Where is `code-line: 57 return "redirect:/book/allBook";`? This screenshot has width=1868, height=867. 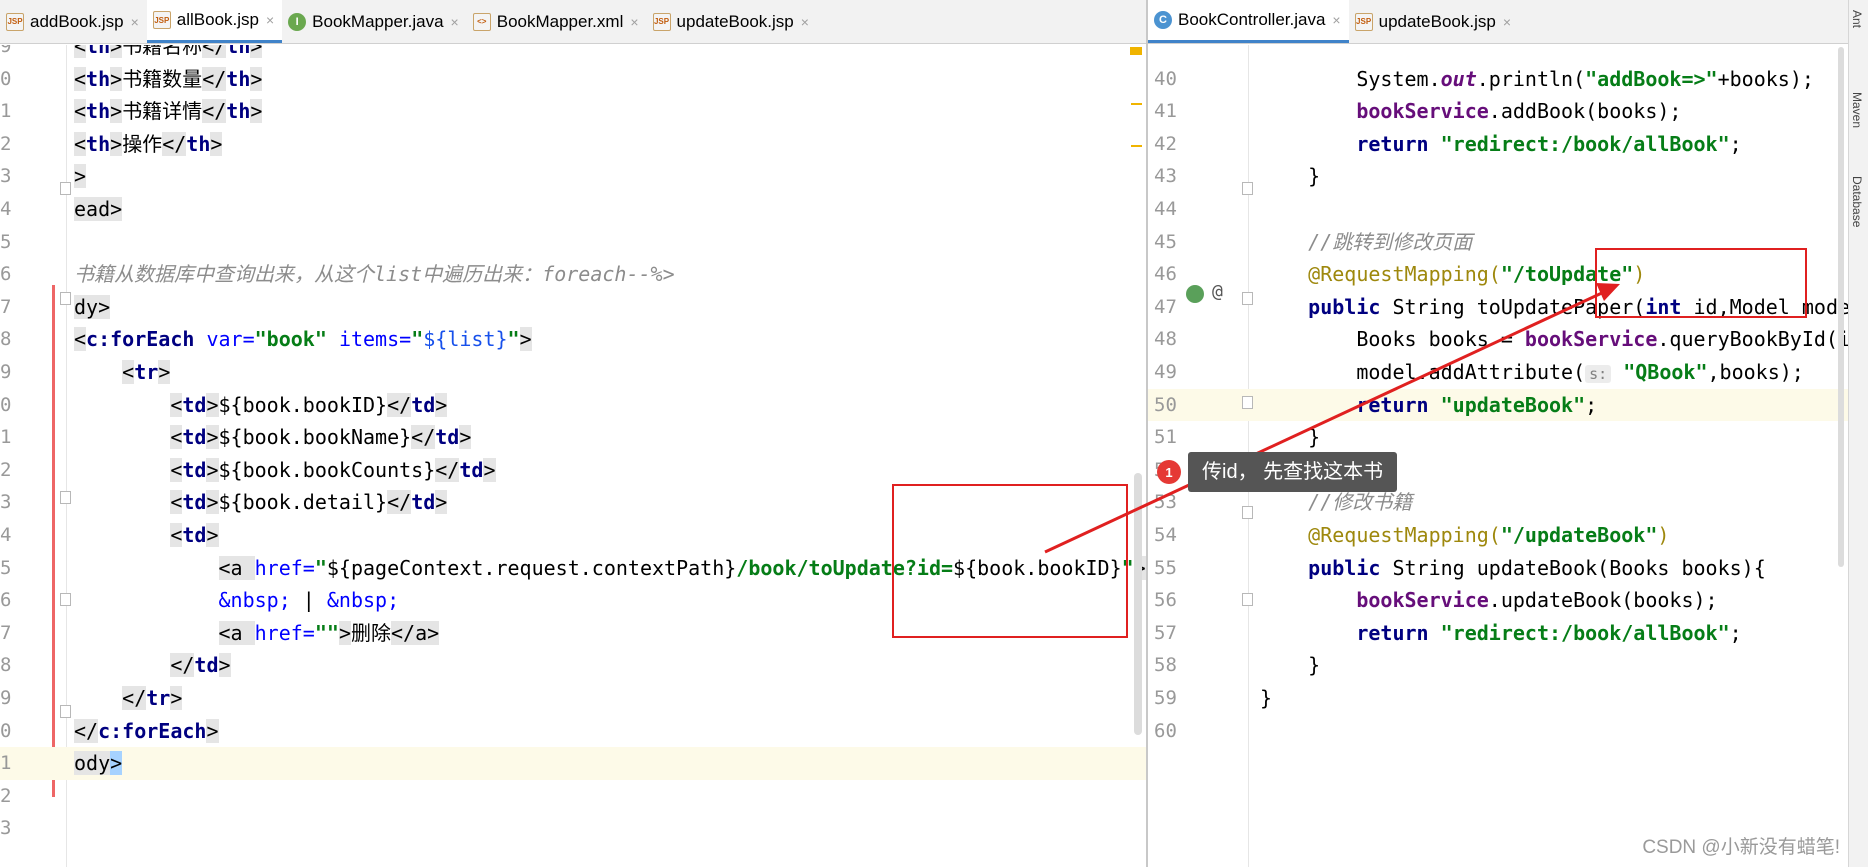 code-line: 57 return "redirect:/book/allBook"; is located at coordinates (1498, 633).